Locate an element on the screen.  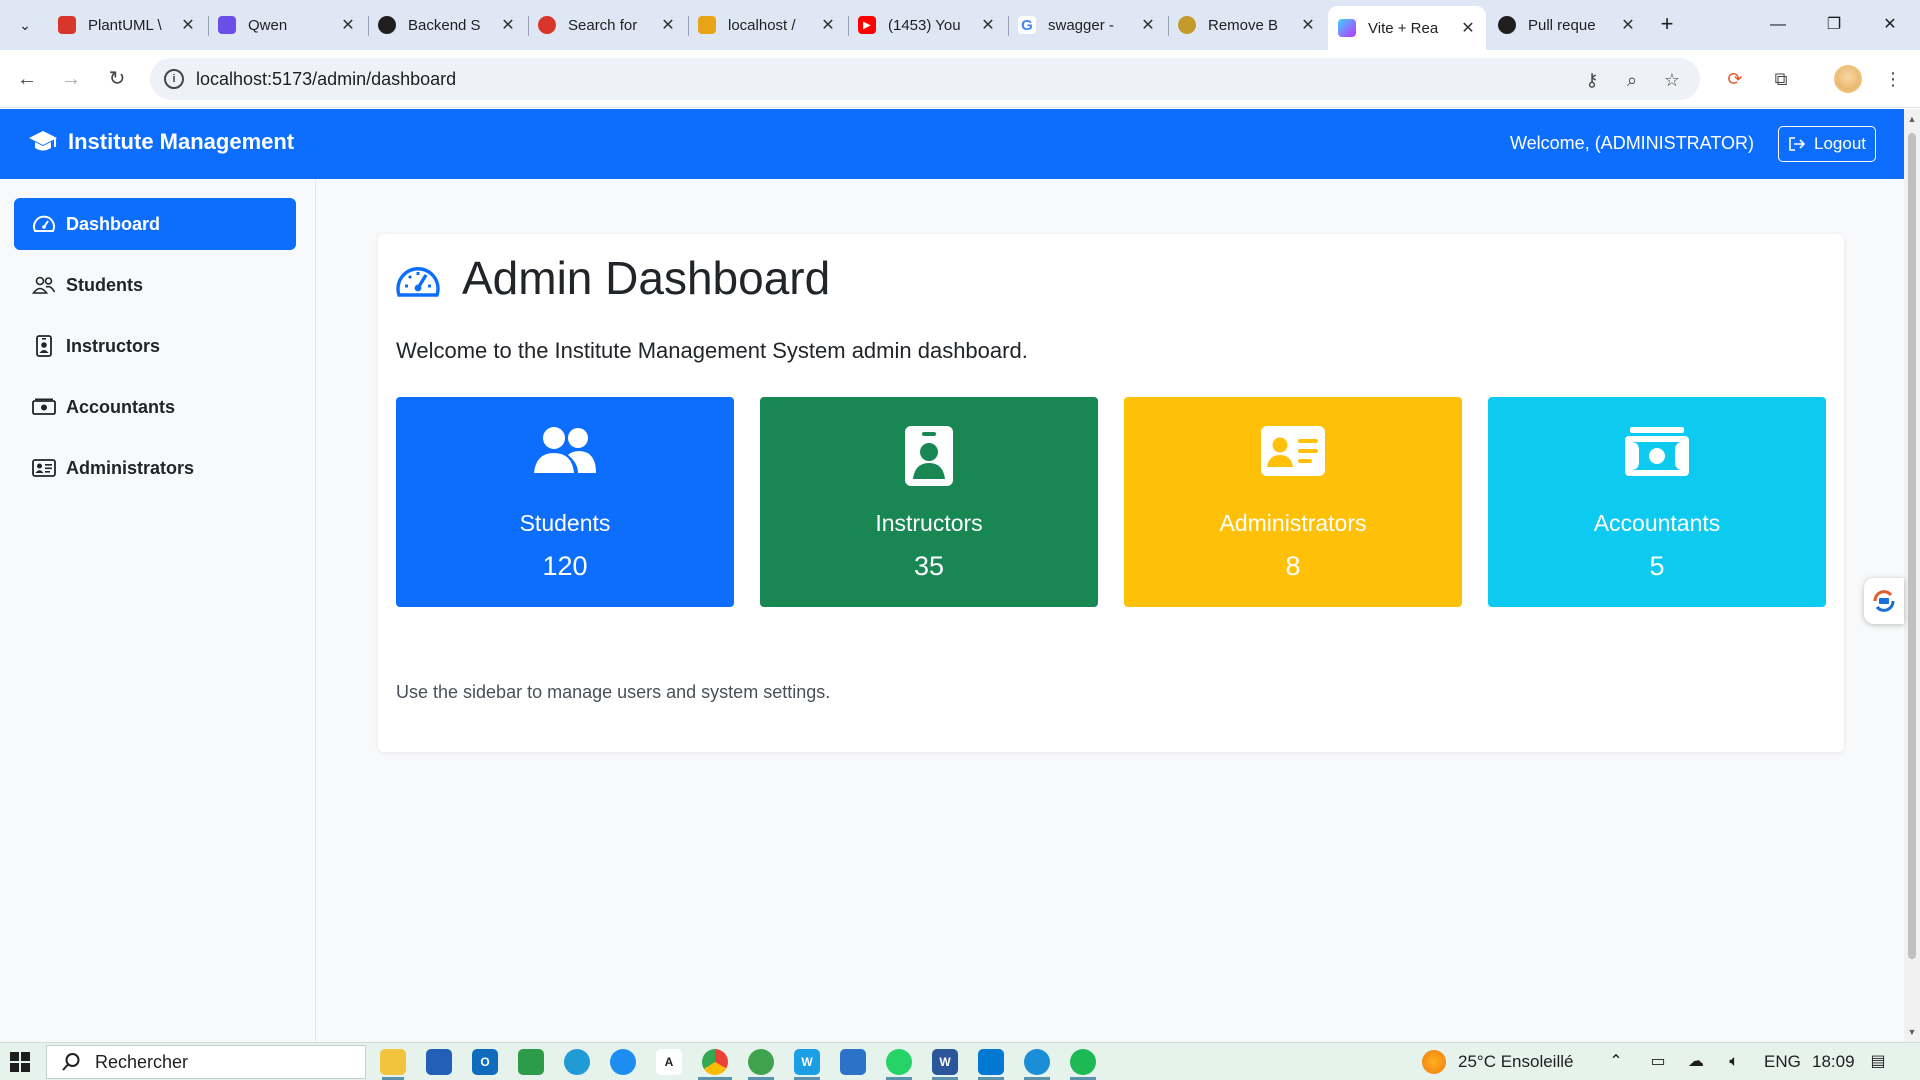
stat-value: 120 is located at coordinates (565, 566).